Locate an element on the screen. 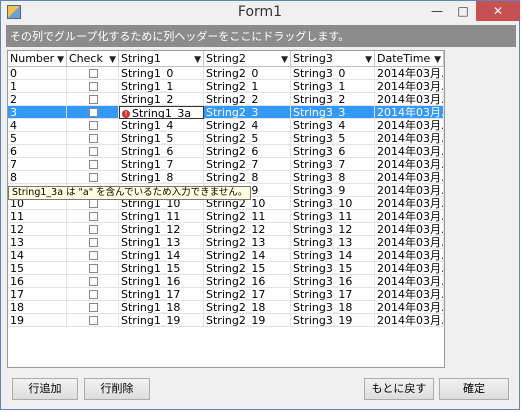  grid-cell: 15 is located at coordinates (37, 268).